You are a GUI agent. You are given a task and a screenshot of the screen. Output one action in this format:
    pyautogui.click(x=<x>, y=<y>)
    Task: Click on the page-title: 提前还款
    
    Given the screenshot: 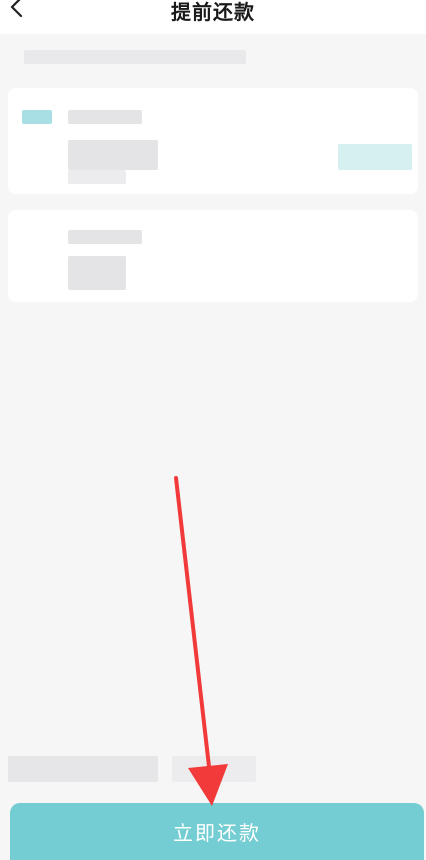 What is the action you would take?
    pyautogui.click(x=213, y=12)
    